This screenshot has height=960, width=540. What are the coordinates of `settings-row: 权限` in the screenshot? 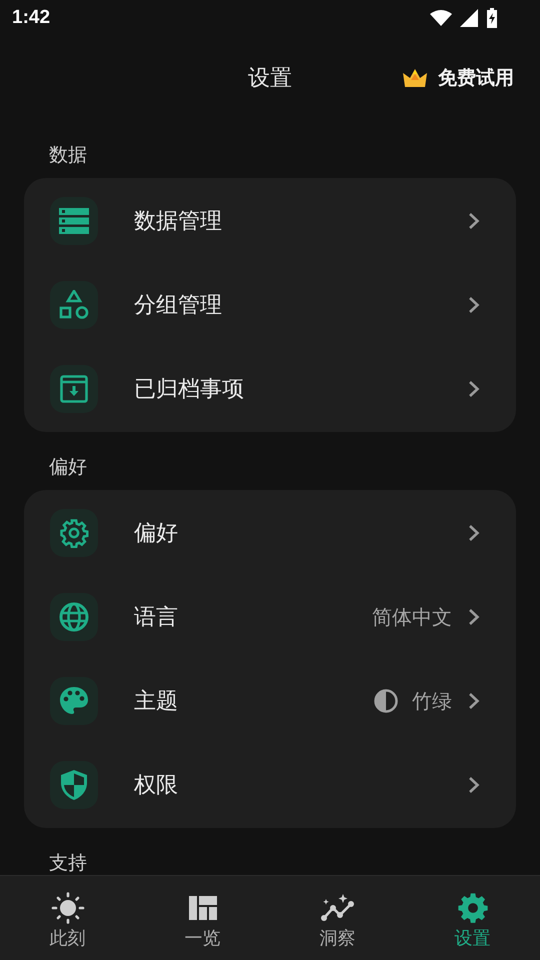 It's located at (270, 785).